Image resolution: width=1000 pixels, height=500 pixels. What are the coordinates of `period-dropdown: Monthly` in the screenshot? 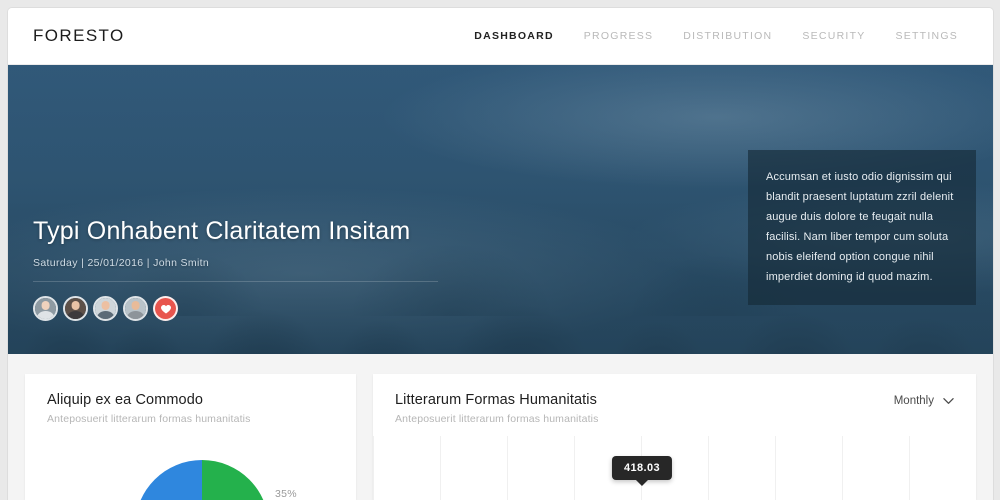 It's located at (924, 399).